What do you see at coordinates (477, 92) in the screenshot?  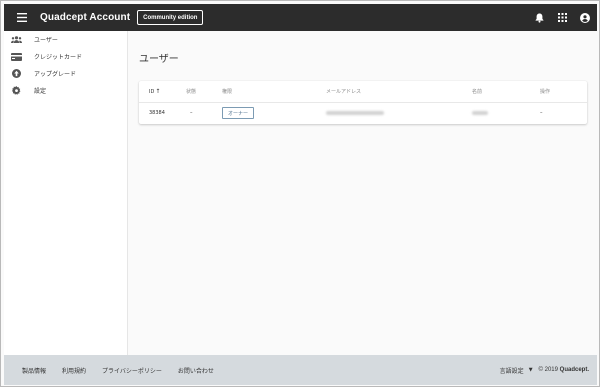 I see `column-header-name: 名前` at bounding box center [477, 92].